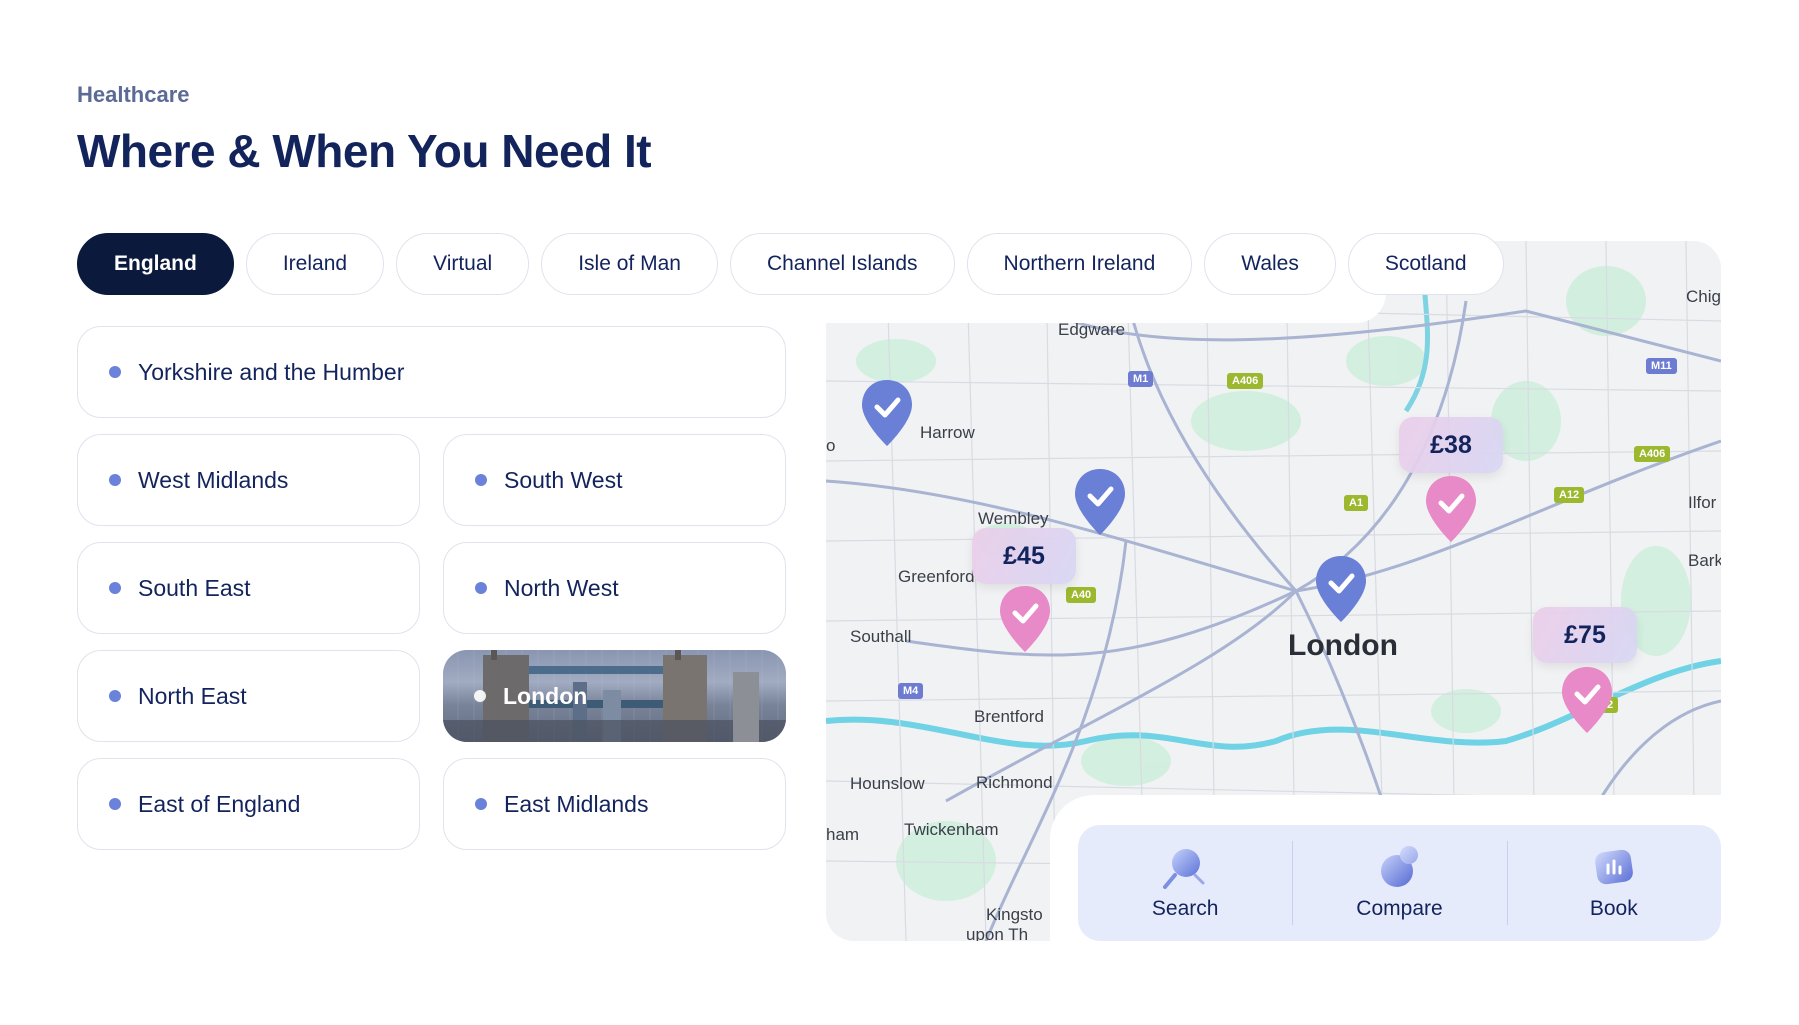 Image resolution: width=1799 pixels, height=1025 pixels. I want to click on region-east-of-england: East of England, so click(248, 804).